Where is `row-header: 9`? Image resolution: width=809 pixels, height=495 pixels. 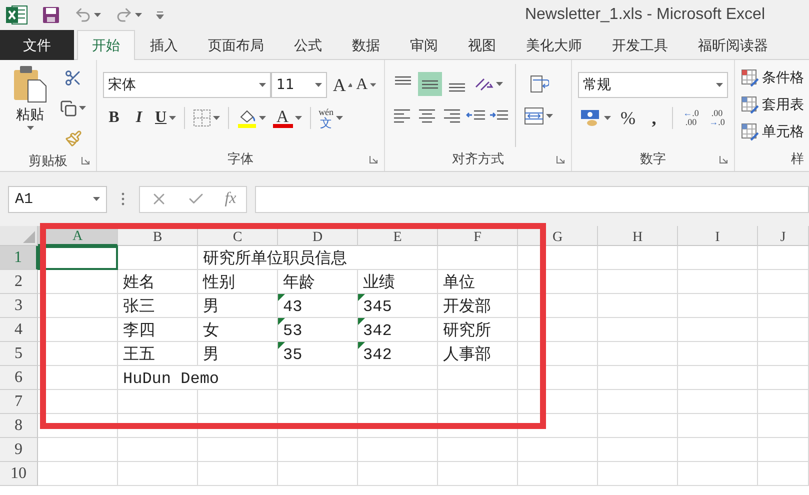 row-header: 9 is located at coordinates (19, 450).